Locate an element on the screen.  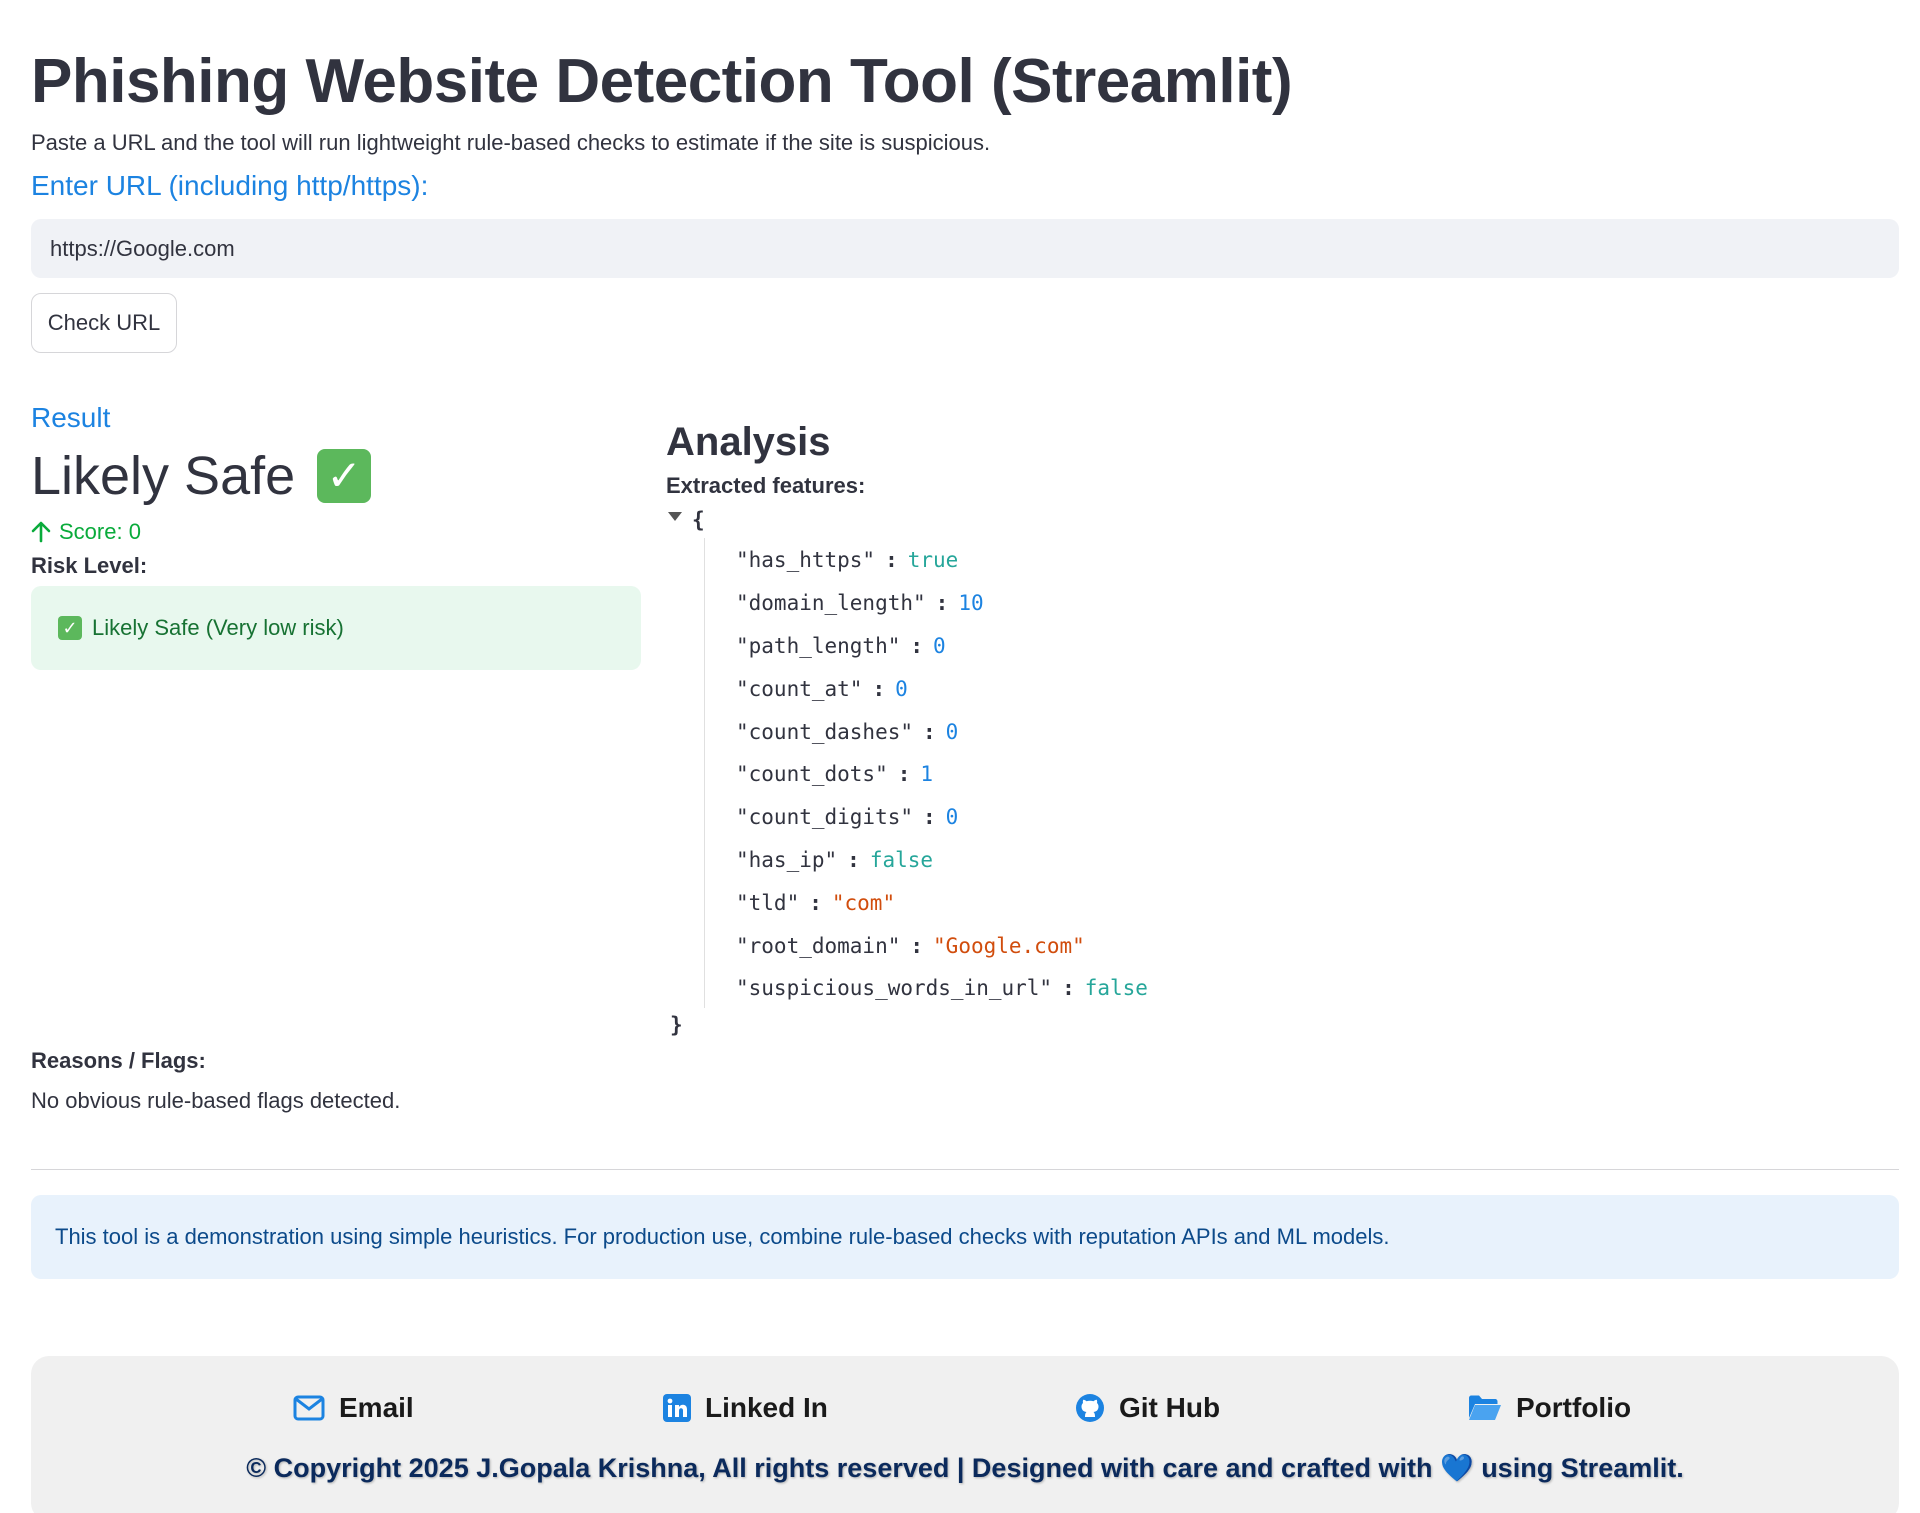
json-value: "com" is located at coordinates (863, 902).